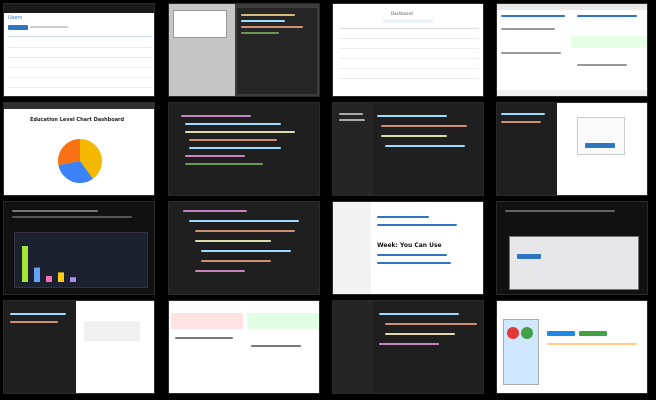 The image size is (656, 400). What do you see at coordinates (408, 21) in the screenshot?
I see `tab-strip` at bounding box center [408, 21].